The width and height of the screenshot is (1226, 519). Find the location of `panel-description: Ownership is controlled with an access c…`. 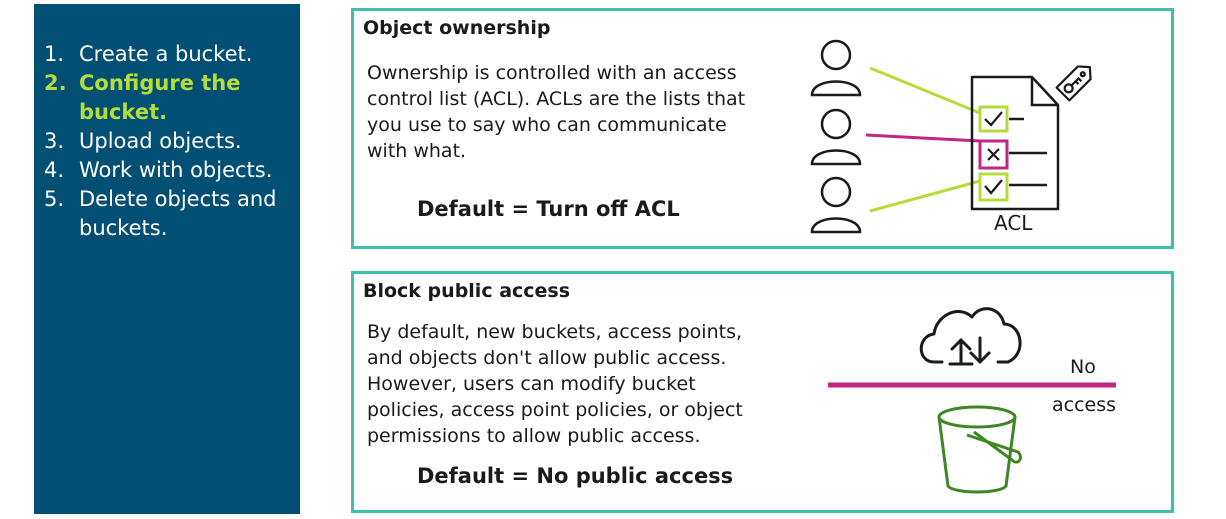

panel-description: Ownership is controlled with an access c… is located at coordinates (556, 112).